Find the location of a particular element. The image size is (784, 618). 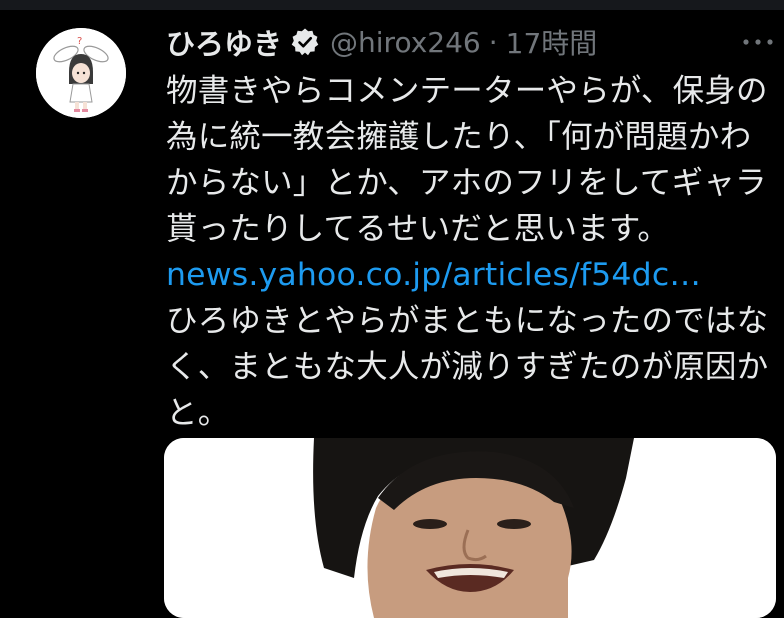

avatar: ? is located at coordinates (81, 73).